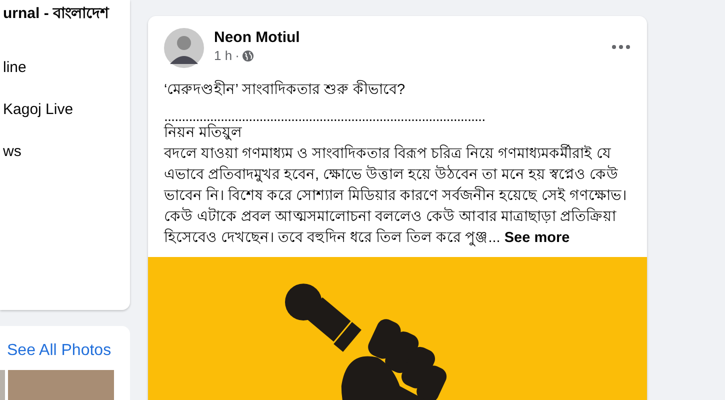 The image size is (725, 400). What do you see at coordinates (204, 133) in the screenshot?
I see `post-byline: নিয়ন মতিয়ুল` at bounding box center [204, 133].